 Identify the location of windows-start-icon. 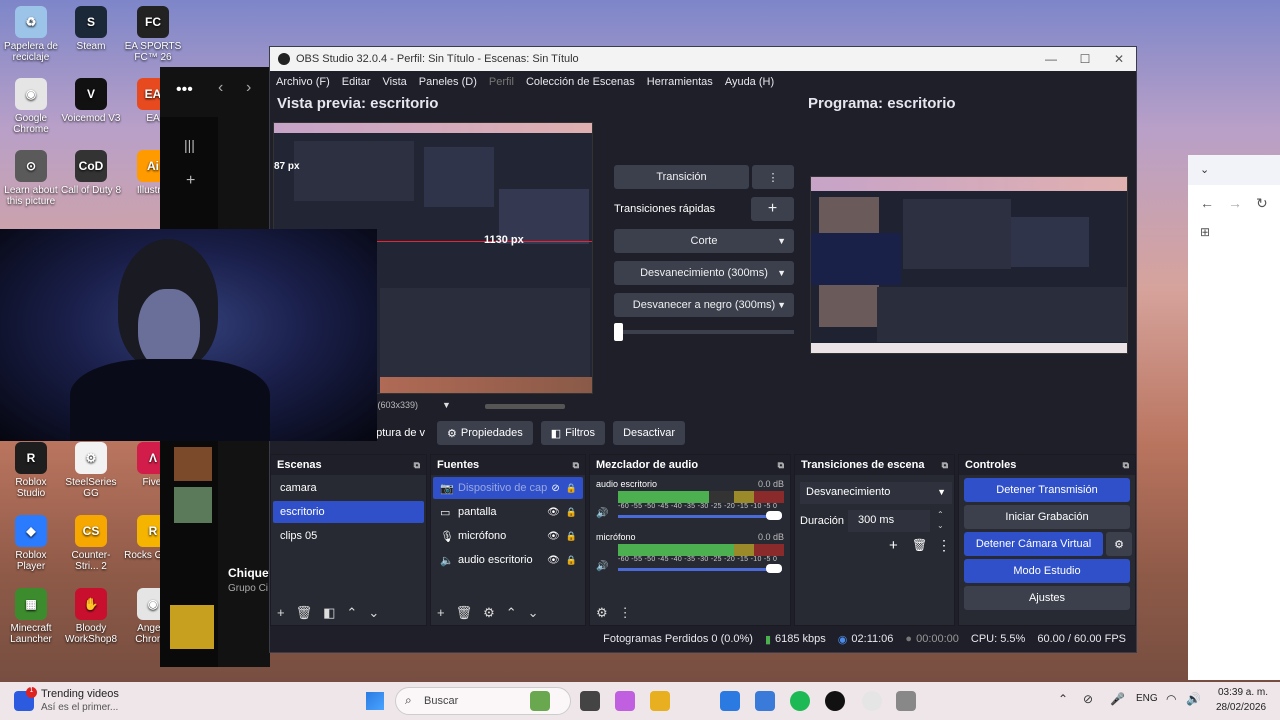
(375, 701).